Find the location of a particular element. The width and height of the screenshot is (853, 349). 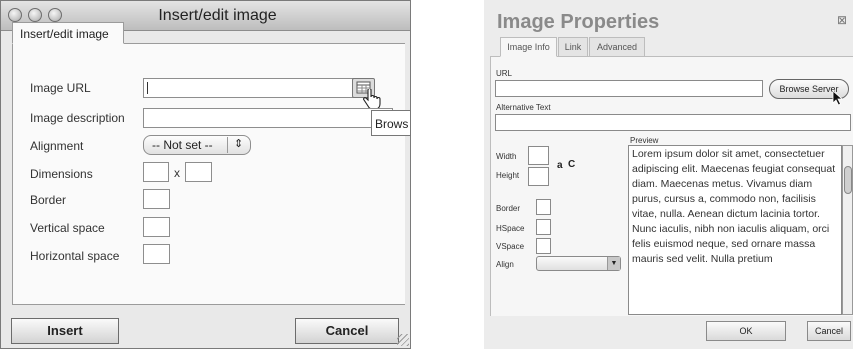

hspace-label: HSpace is located at coordinates (510, 228).